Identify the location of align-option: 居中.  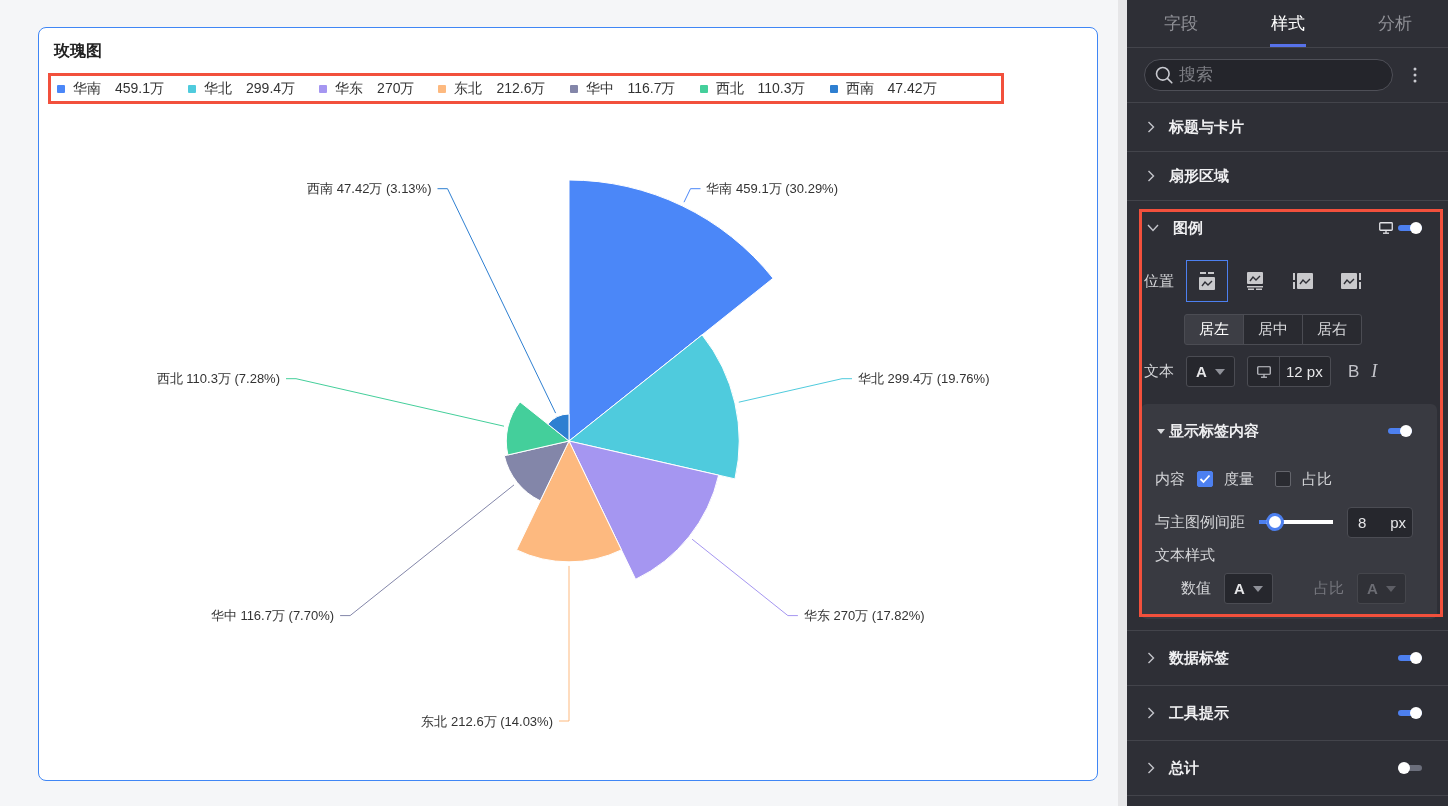
(1273, 329).